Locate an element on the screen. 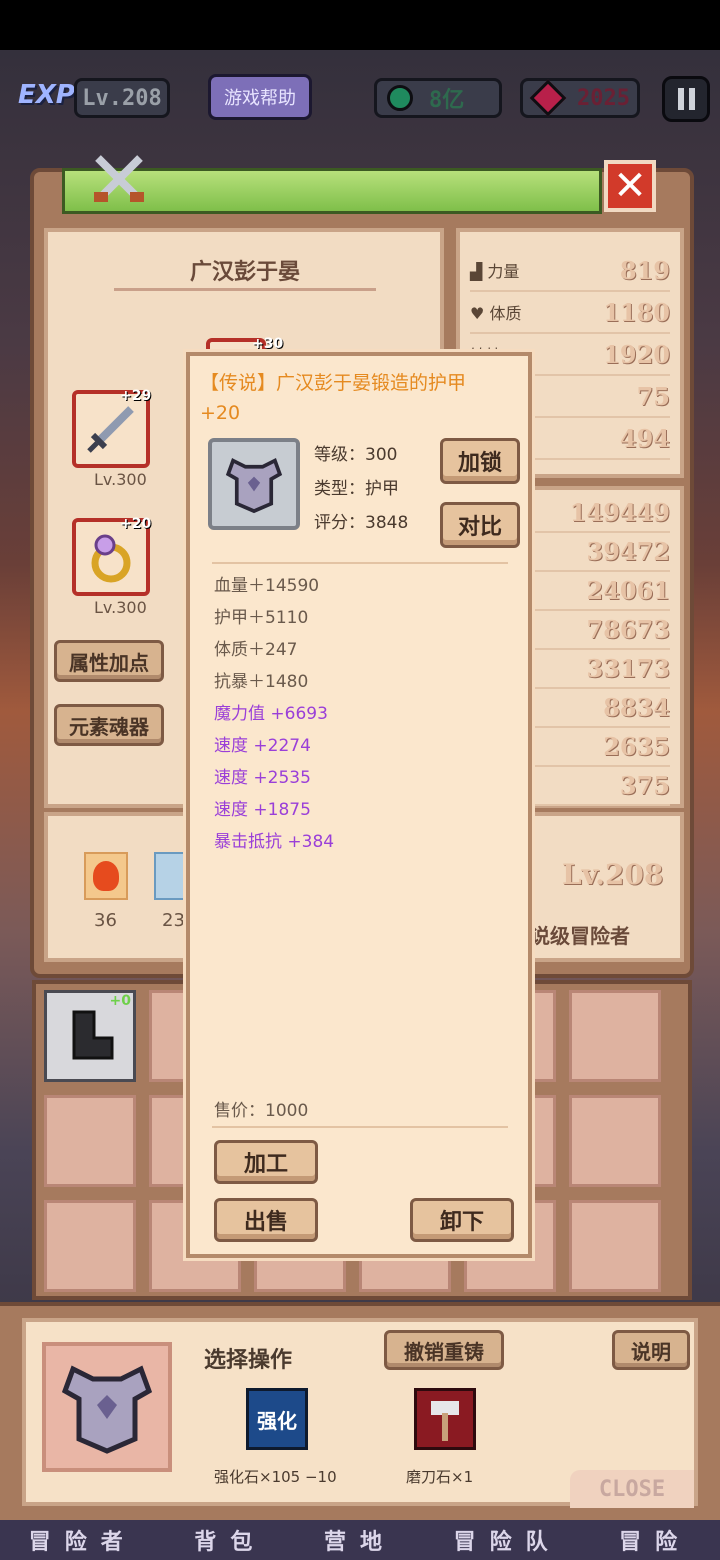 The image size is (720, 1560). bottom-navigation: 冒险者 背包 营地 冒险队 冒险 is located at coordinates (360, 1540).